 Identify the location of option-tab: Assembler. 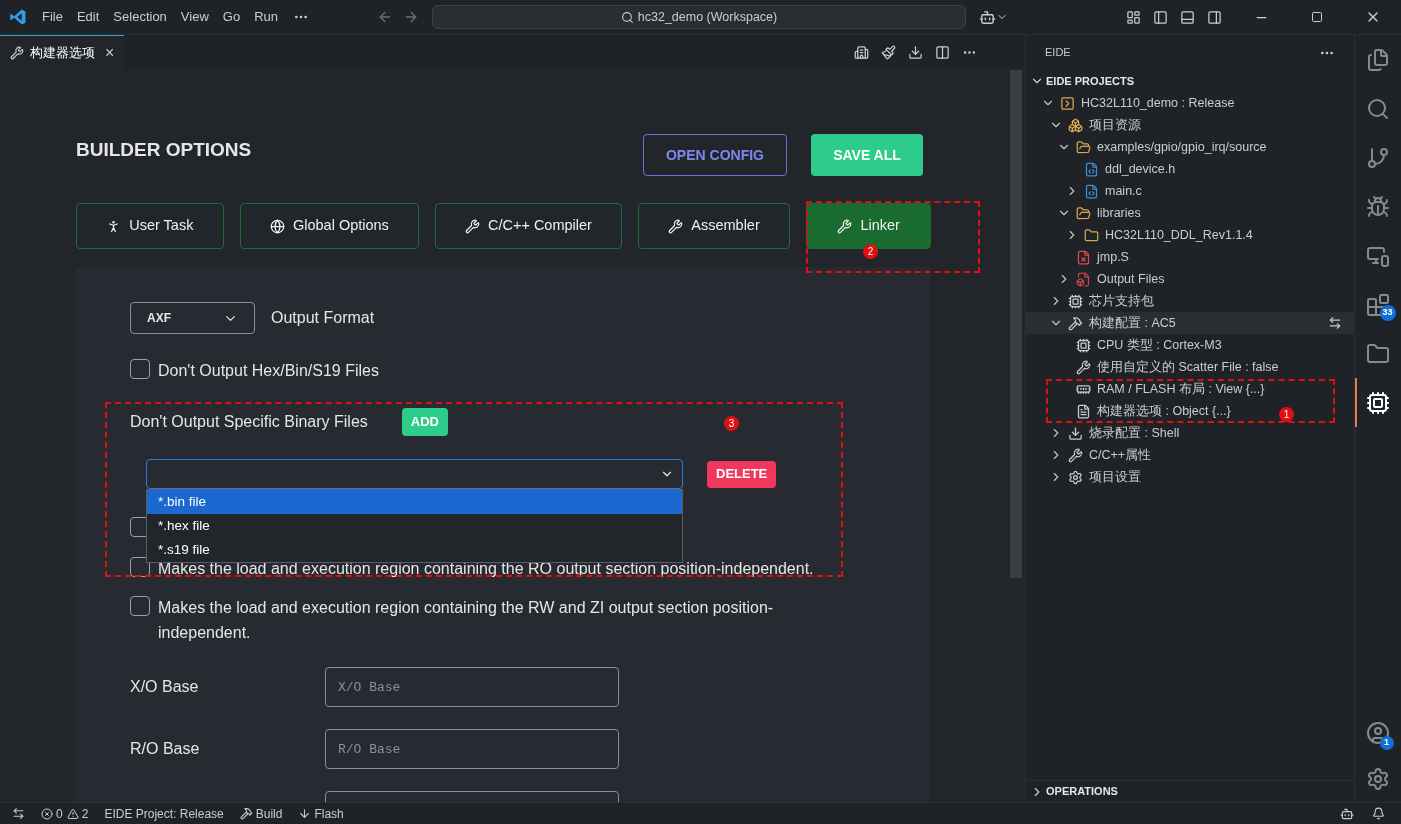
(714, 226).